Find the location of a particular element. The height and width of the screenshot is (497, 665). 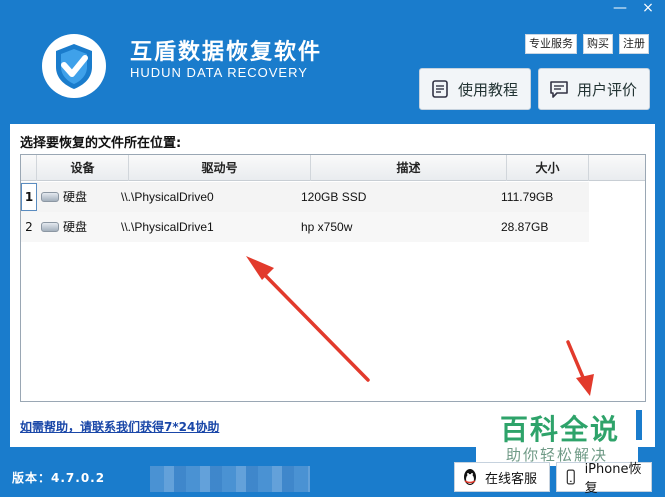

qq-penguin-icon is located at coordinates (470, 477).